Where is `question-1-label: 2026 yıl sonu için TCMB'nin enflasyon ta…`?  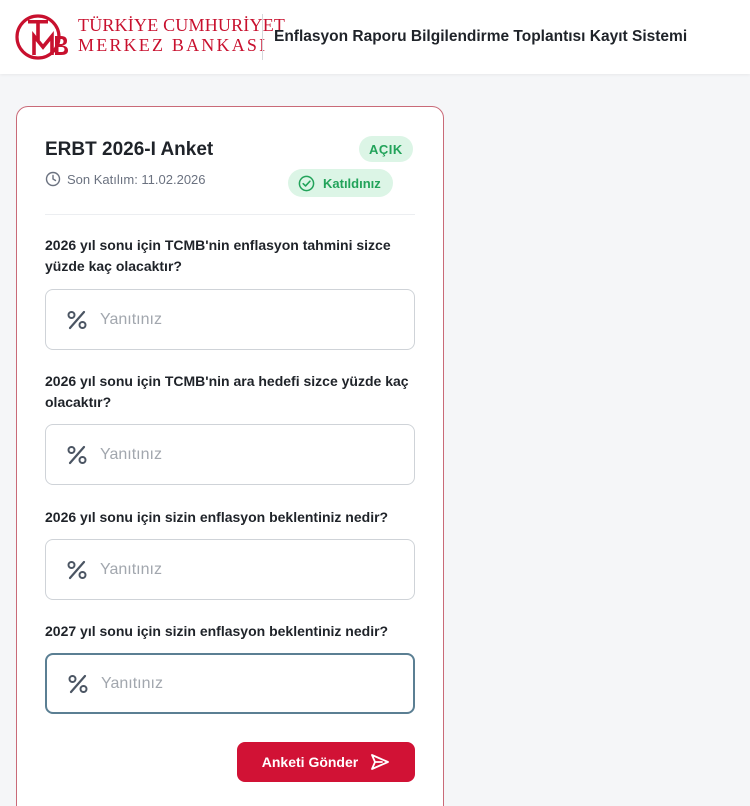 question-1-label: 2026 yıl sonu için TCMB'nin enflasyon ta… is located at coordinates (218, 255).